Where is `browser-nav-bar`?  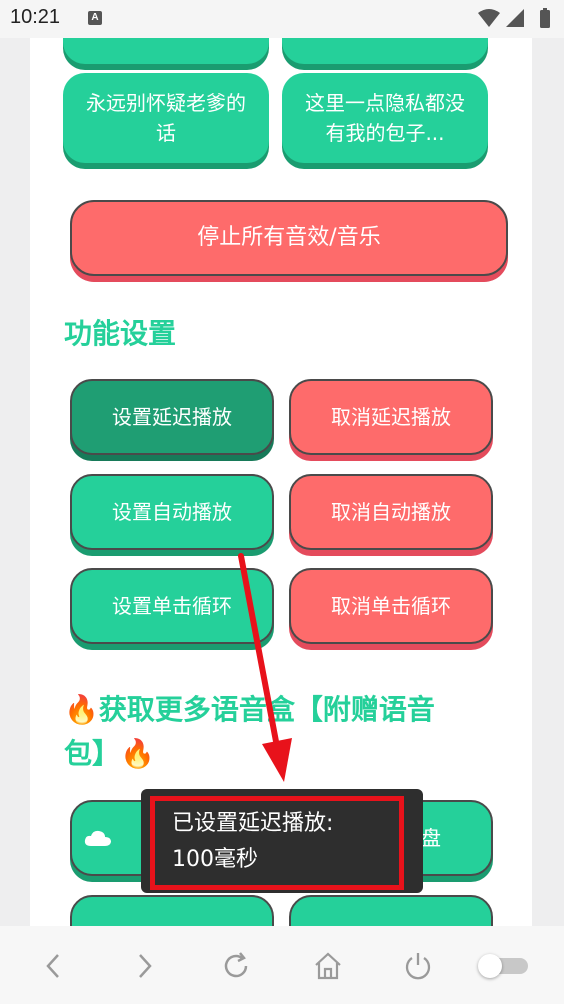
browser-nav-bar is located at coordinates (282, 965).